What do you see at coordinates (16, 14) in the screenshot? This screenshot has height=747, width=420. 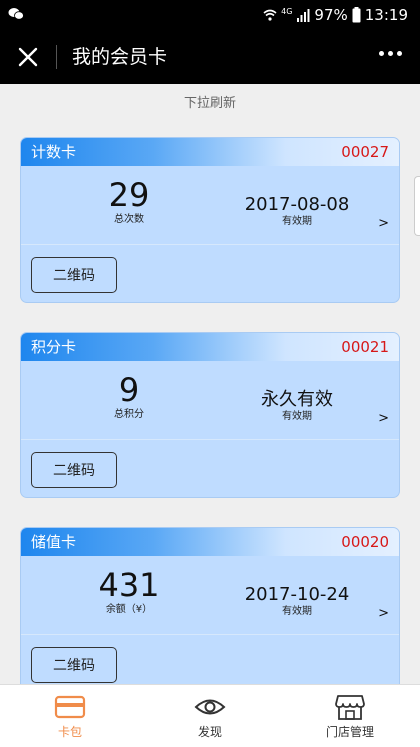 I see `wechat-icon` at bounding box center [16, 14].